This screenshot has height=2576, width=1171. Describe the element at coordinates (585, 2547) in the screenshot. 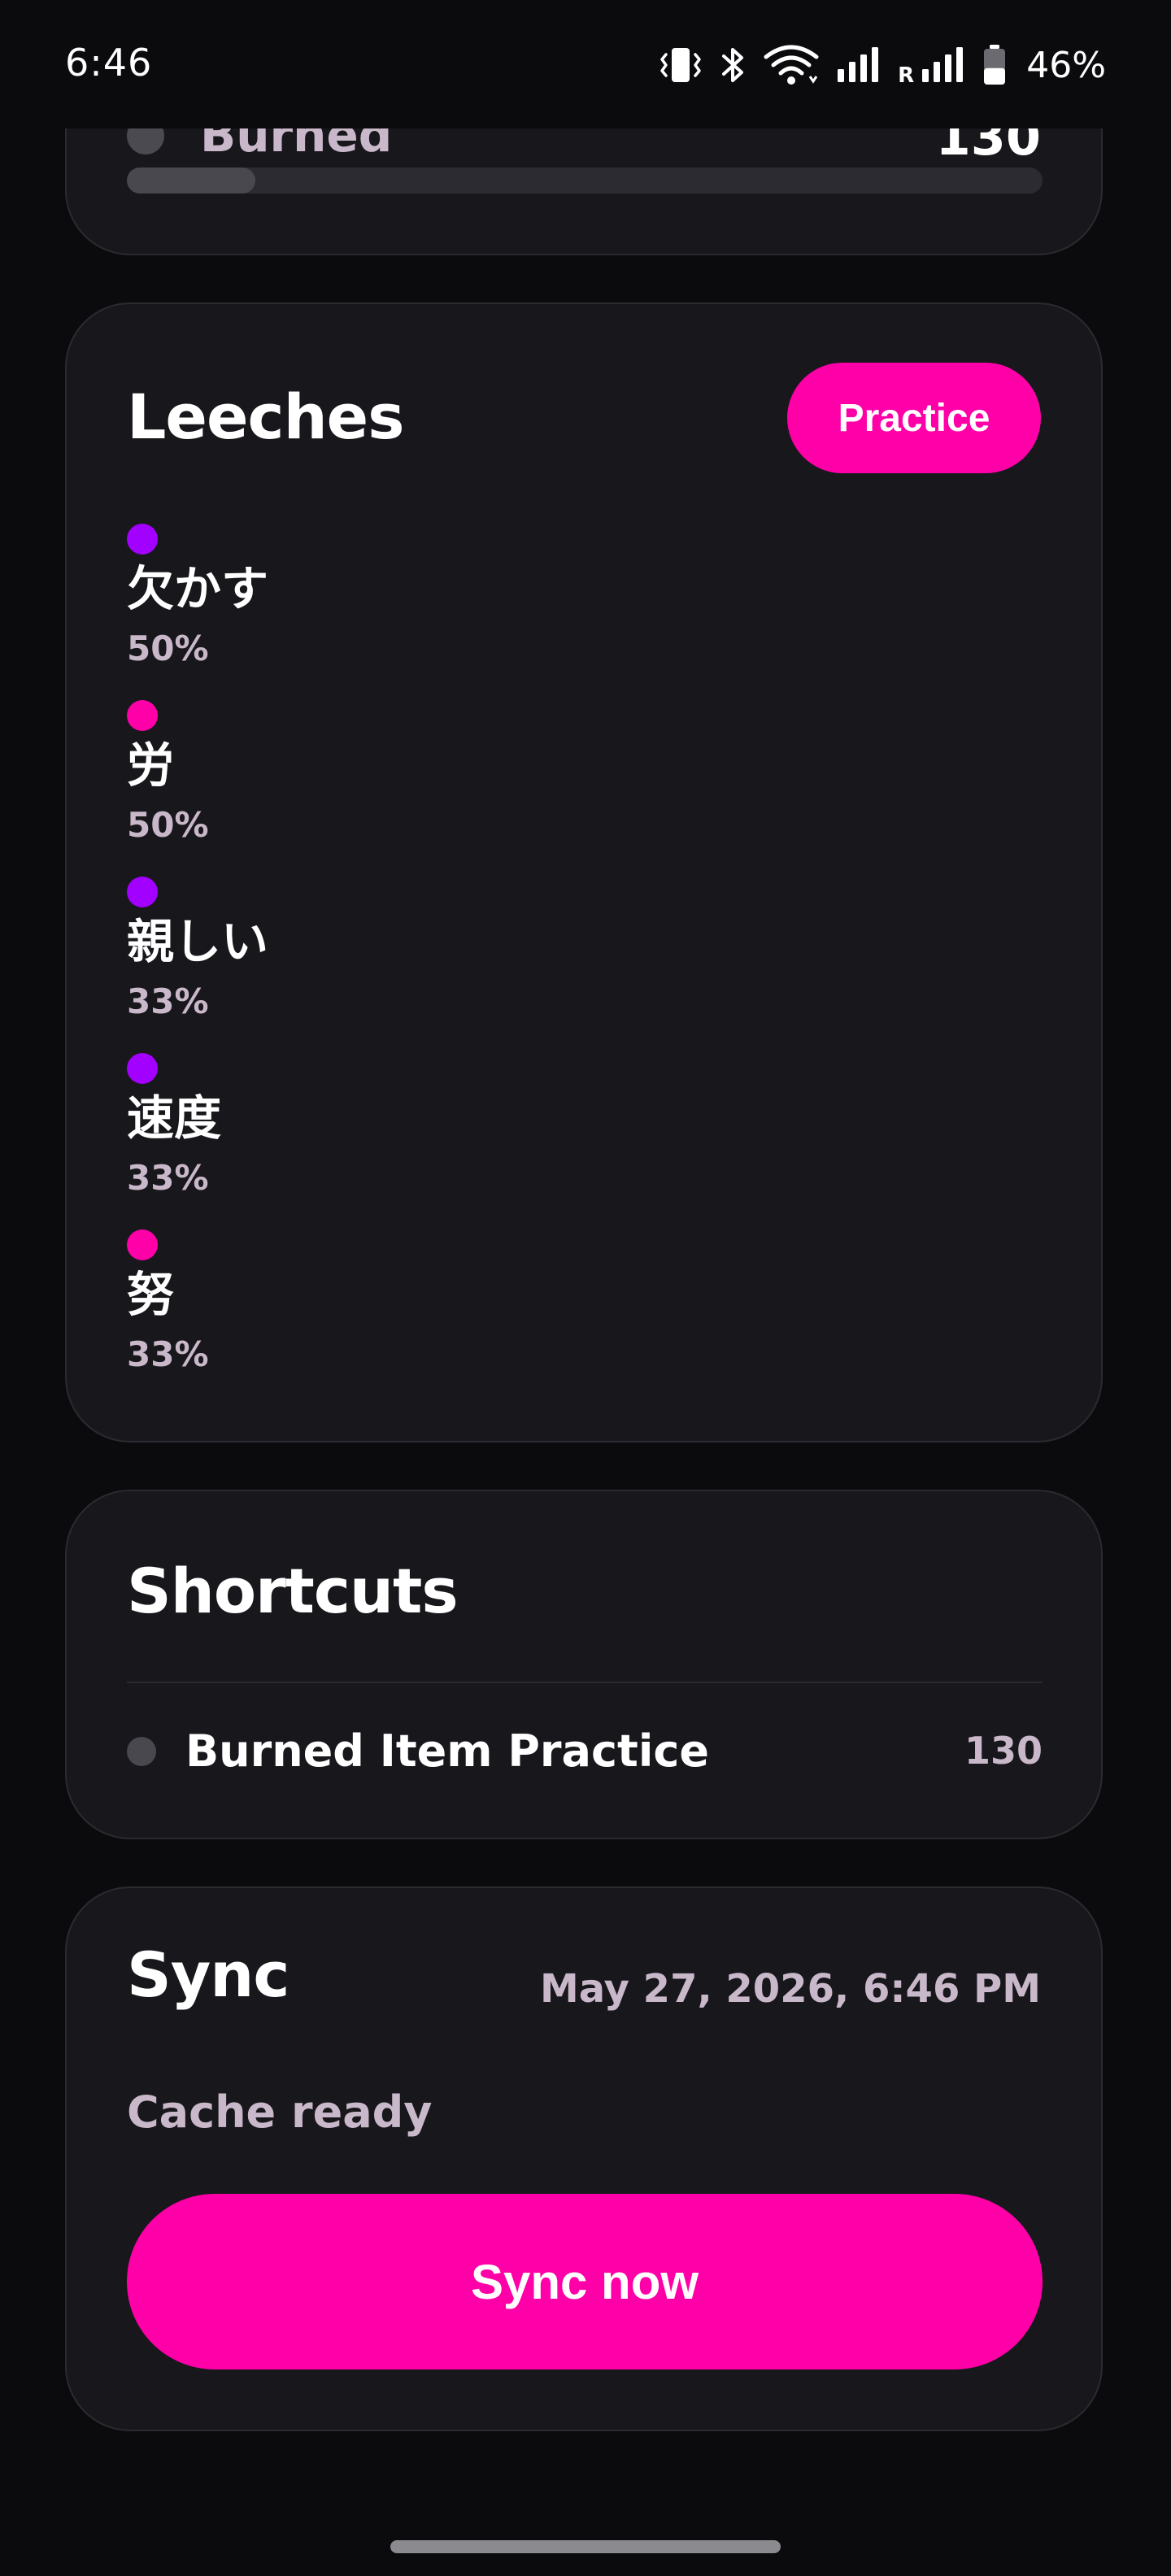

I see `gesture-navigation-bar` at that location.